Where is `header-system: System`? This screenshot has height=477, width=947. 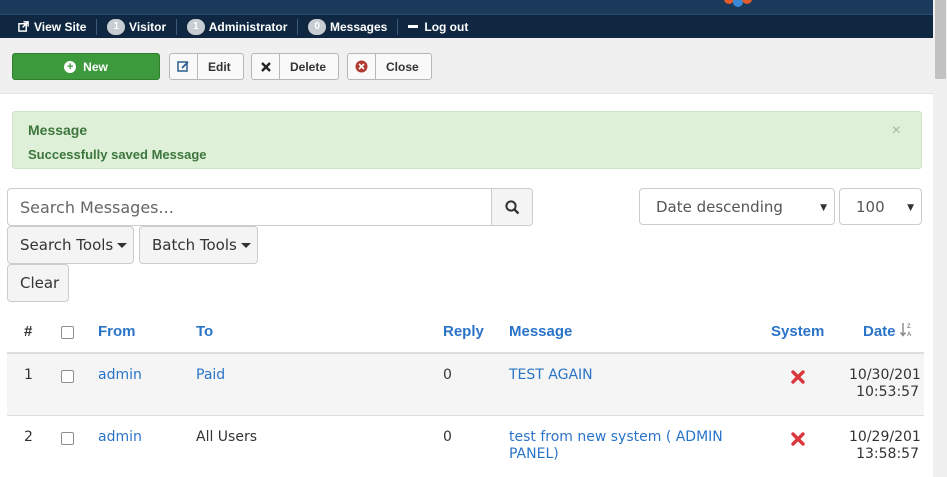
header-system: System is located at coordinates (797, 332).